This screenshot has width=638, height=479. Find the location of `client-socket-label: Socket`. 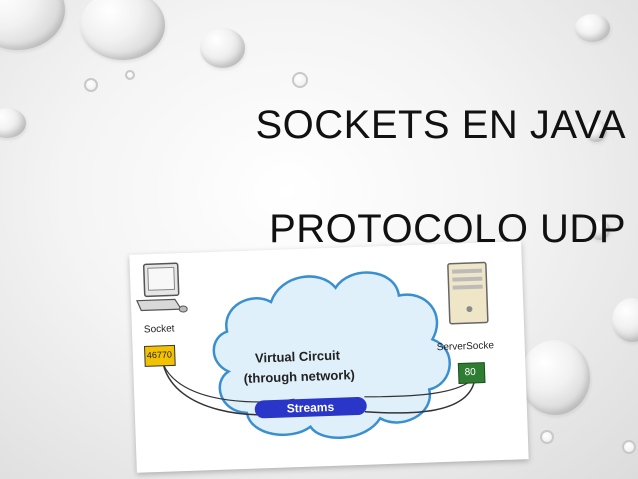

client-socket-label: Socket is located at coordinates (159, 329).